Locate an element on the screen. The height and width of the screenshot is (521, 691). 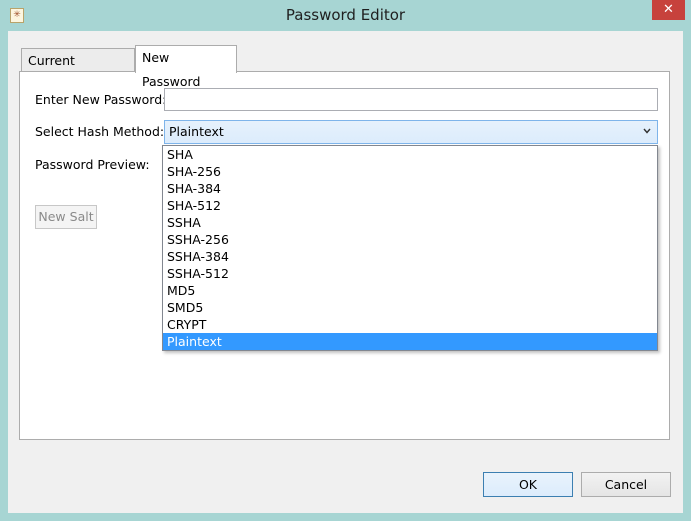
dropdown-option-ssha-256: SSHA-256 is located at coordinates (410, 239).